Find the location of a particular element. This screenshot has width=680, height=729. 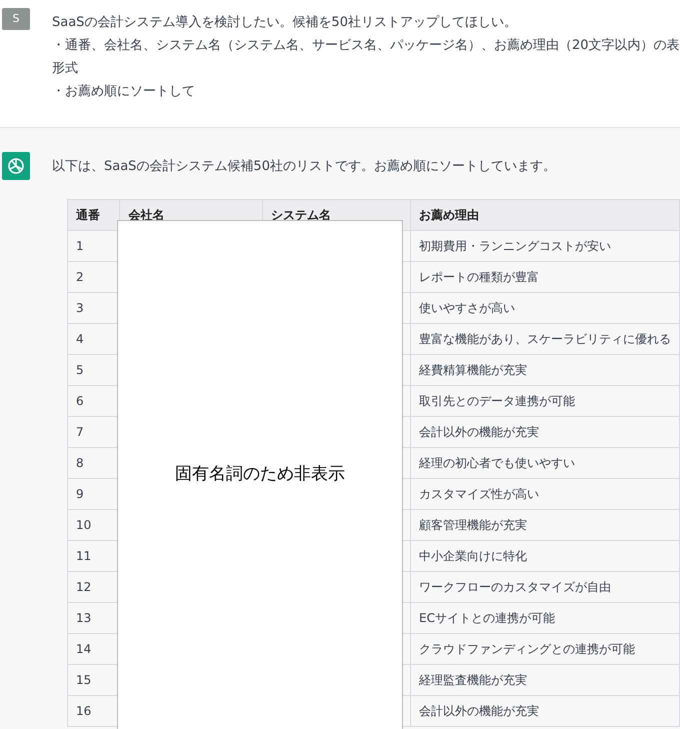

message-line: ・お薦め順にソートして is located at coordinates (124, 92).